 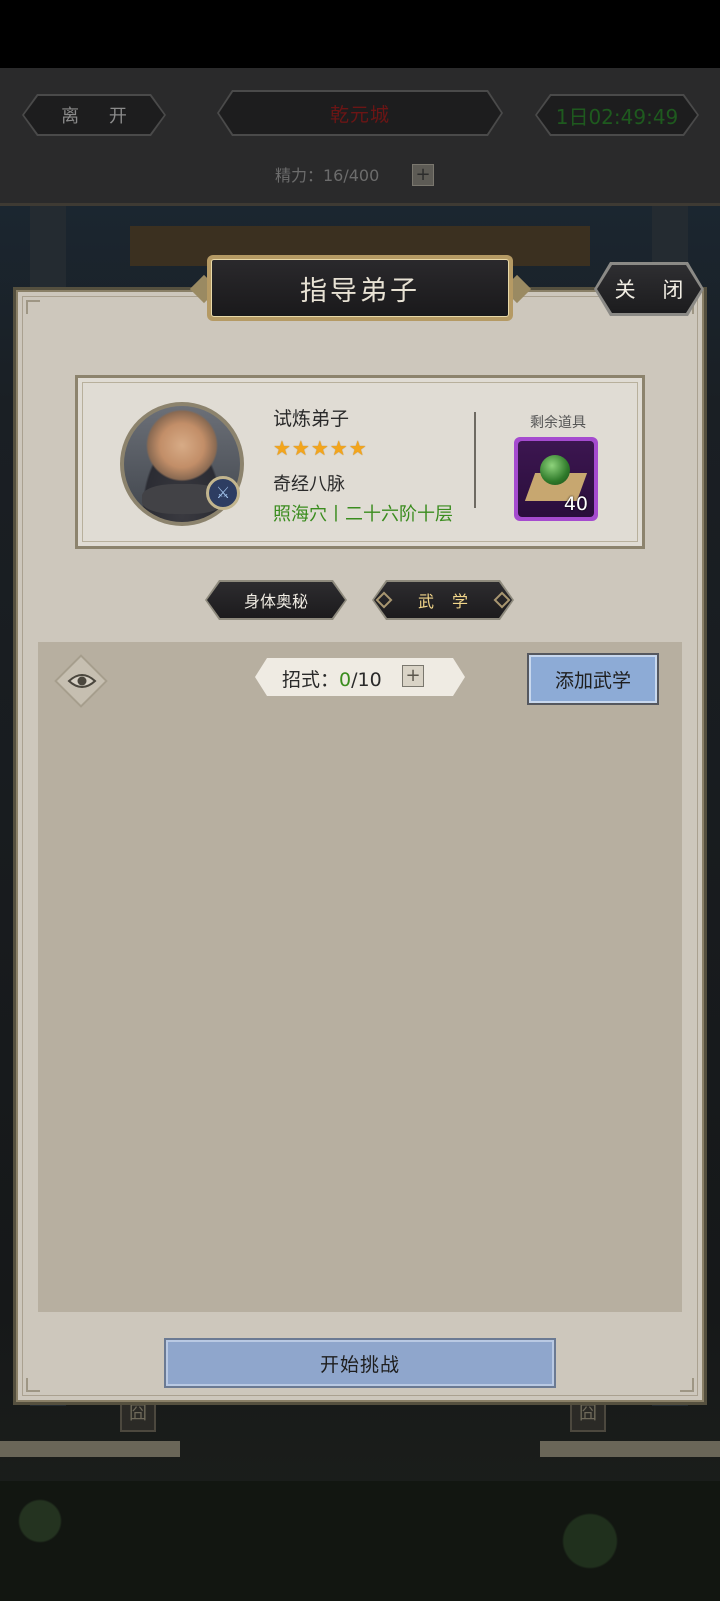 I want to click on star-rating: ★★★★★, so click(x=320, y=448).